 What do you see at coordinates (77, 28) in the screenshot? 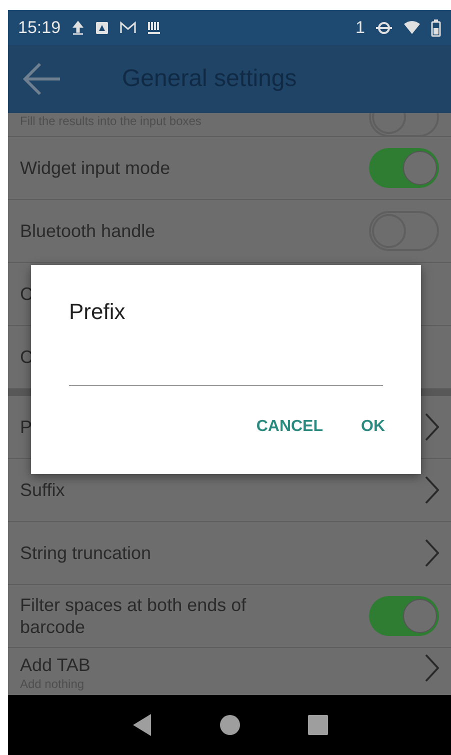
I see `upload-icon` at bounding box center [77, 28].